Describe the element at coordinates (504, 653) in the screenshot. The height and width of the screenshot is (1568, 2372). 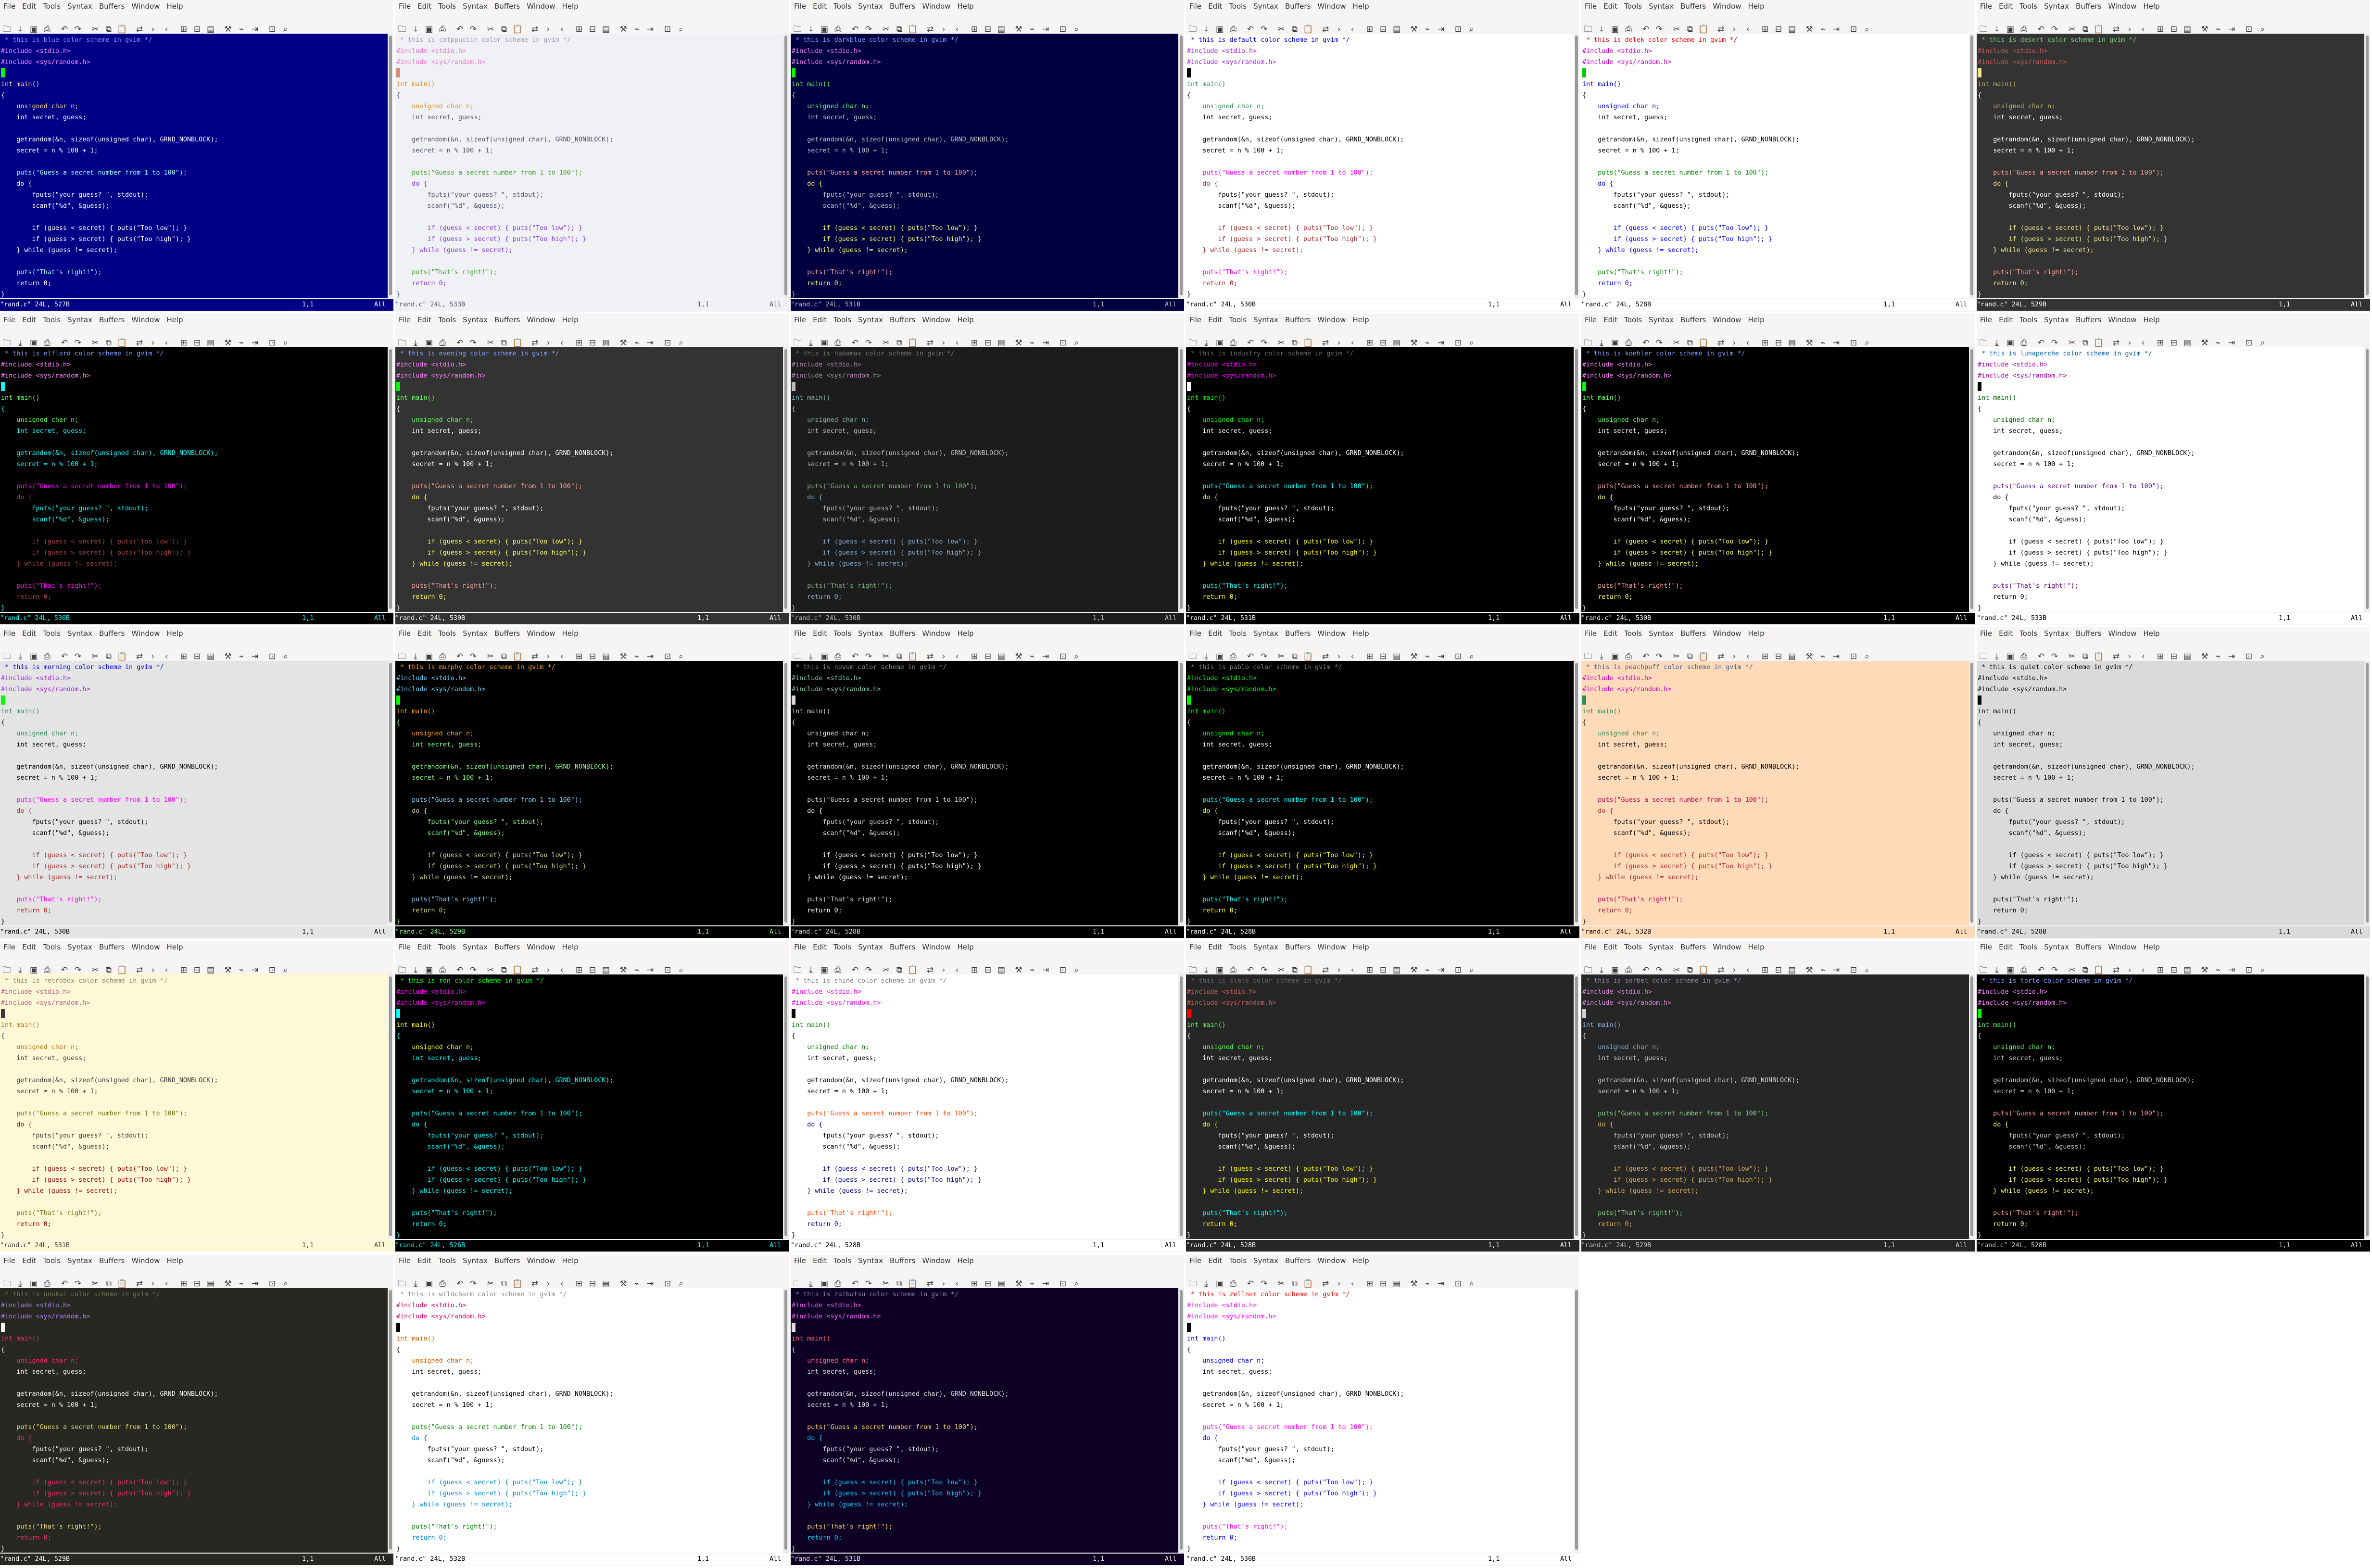
I see `copy-icon: ⧉` at that location.